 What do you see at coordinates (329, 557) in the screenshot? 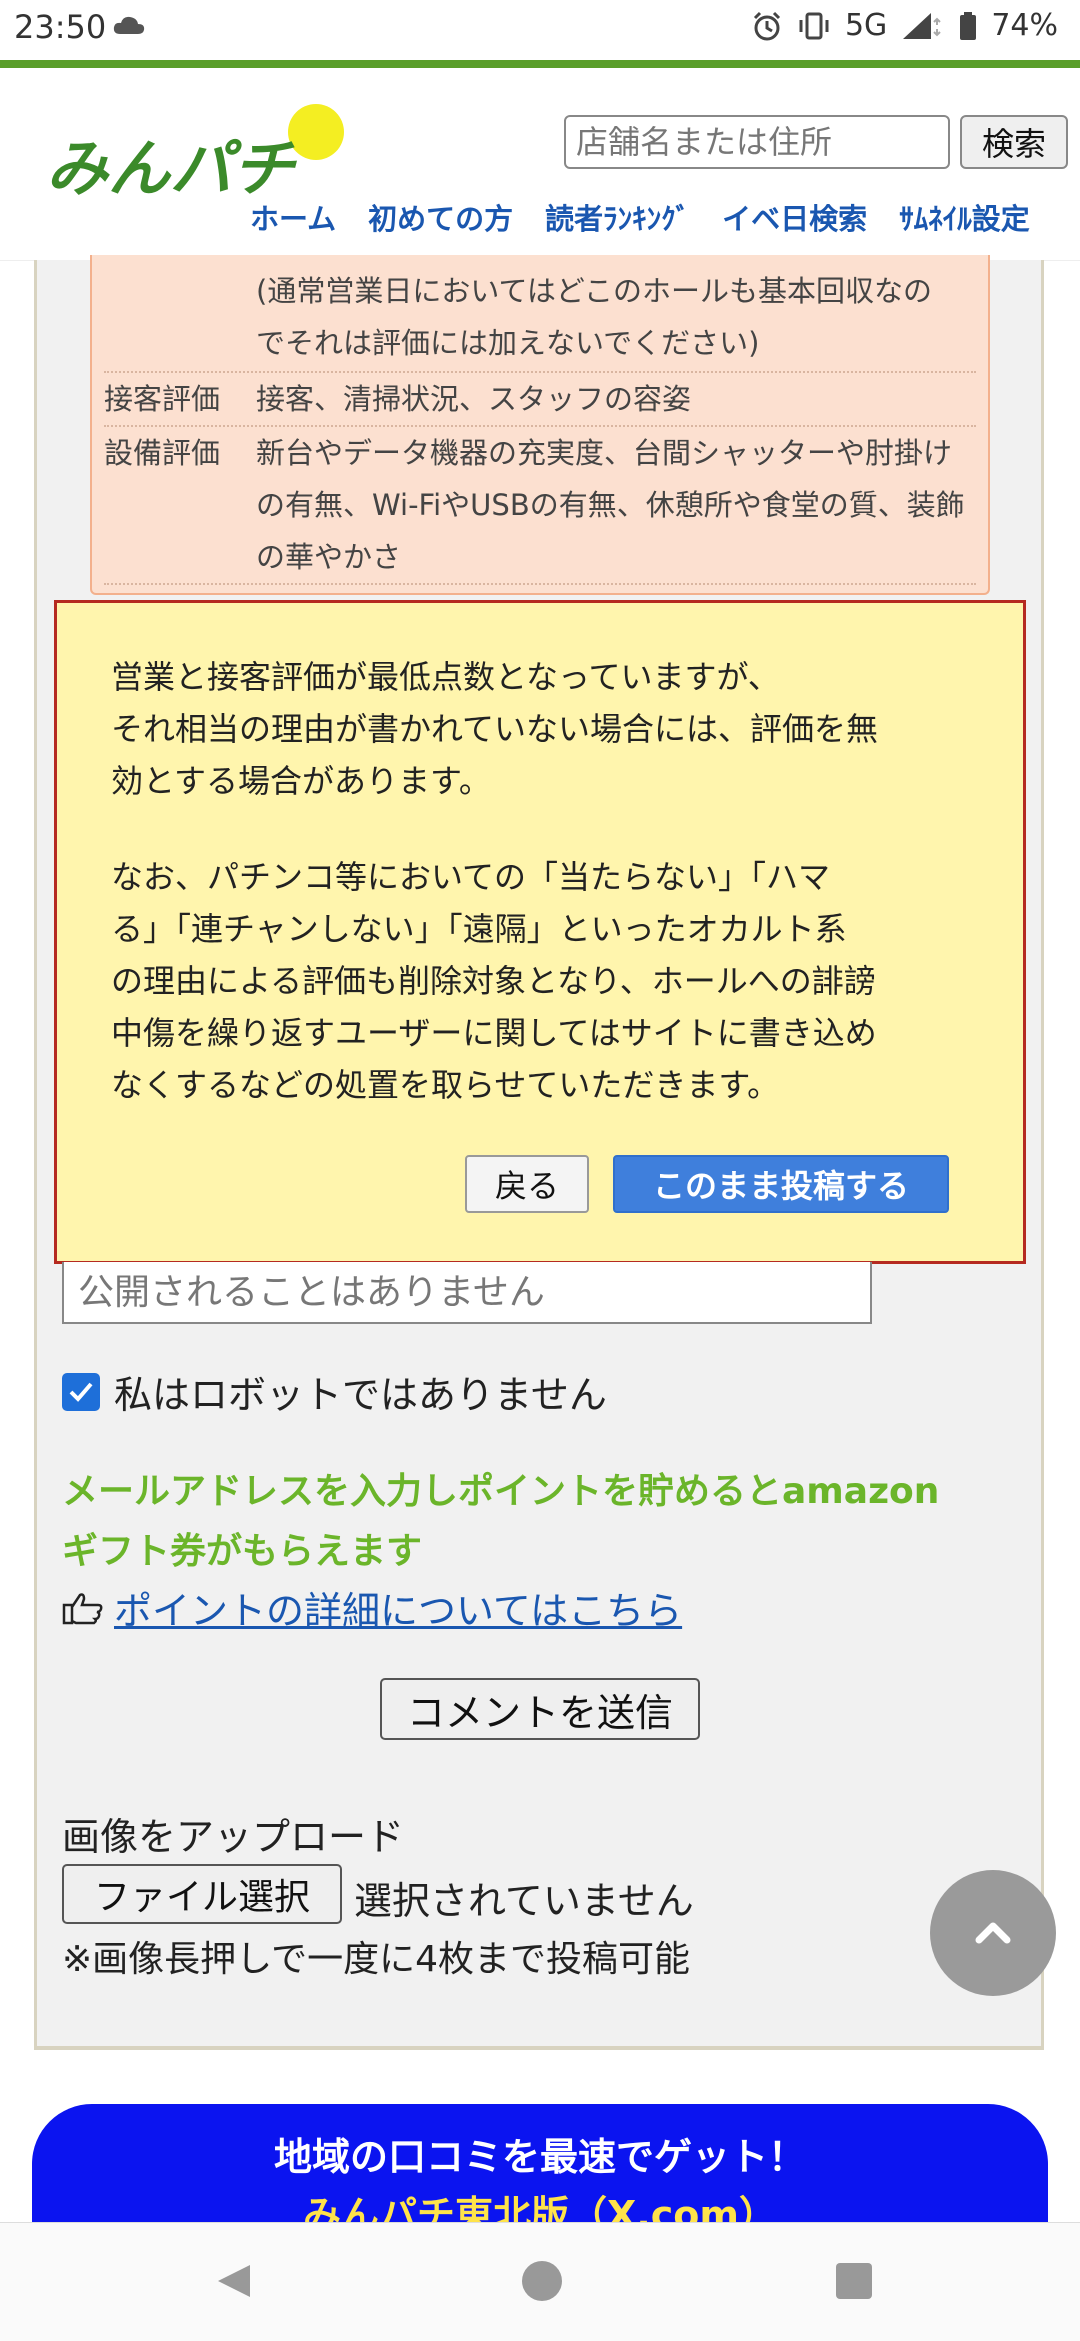
I see `guide-text-equipment-3: の華やかさ` at bounding box center [329, 557].